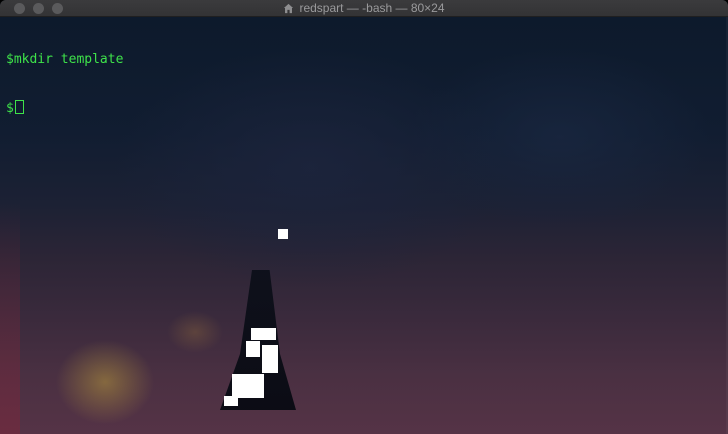 The image size is (728, 434). I want to click on window-title-group: redspart — -bash — 80×24, so click(364, 8).